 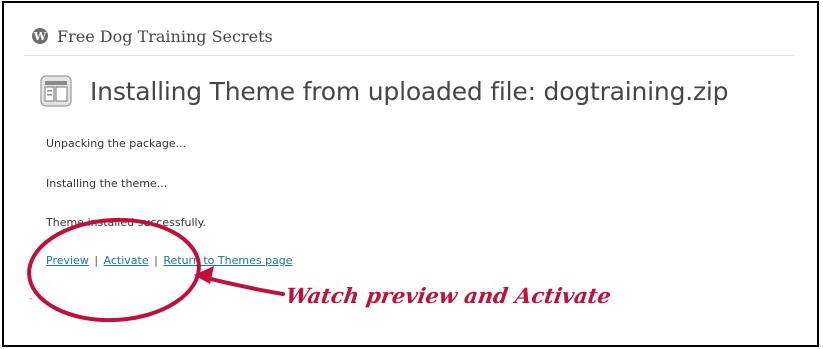 I want to click on site-header: W Free Dog Training Secrets, so click(x=152, y=36).